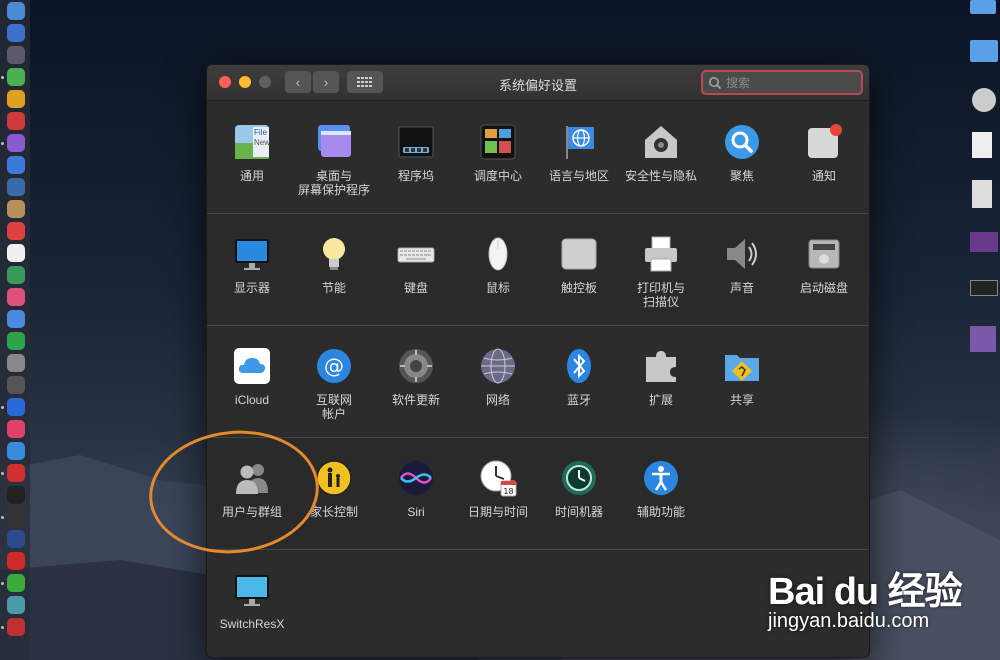 The height and width of the screenshot is (660, 1000). Describe the element at coordinates (333, 288) in the screenshot. I see `pane-label: 节能` at that location.